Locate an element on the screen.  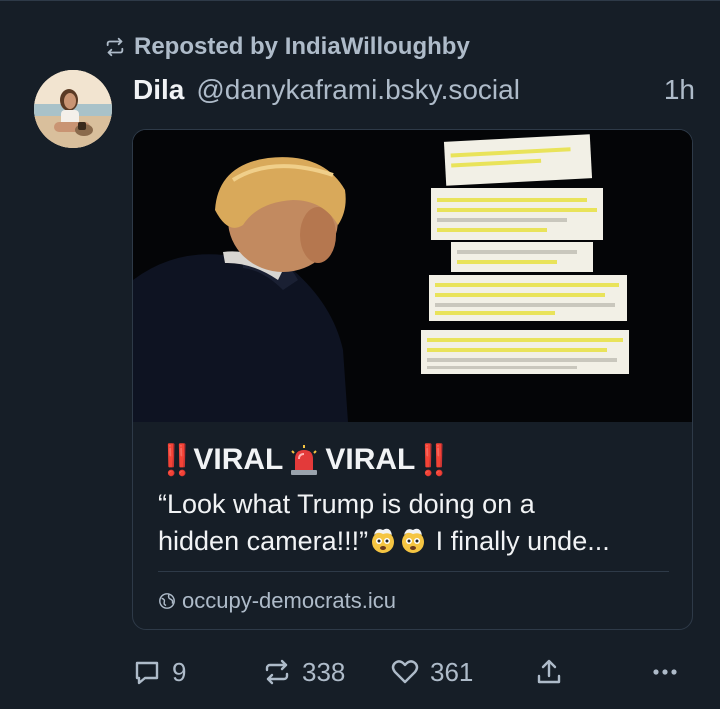
reply-count: 9 is located at coordinates (179, 671).